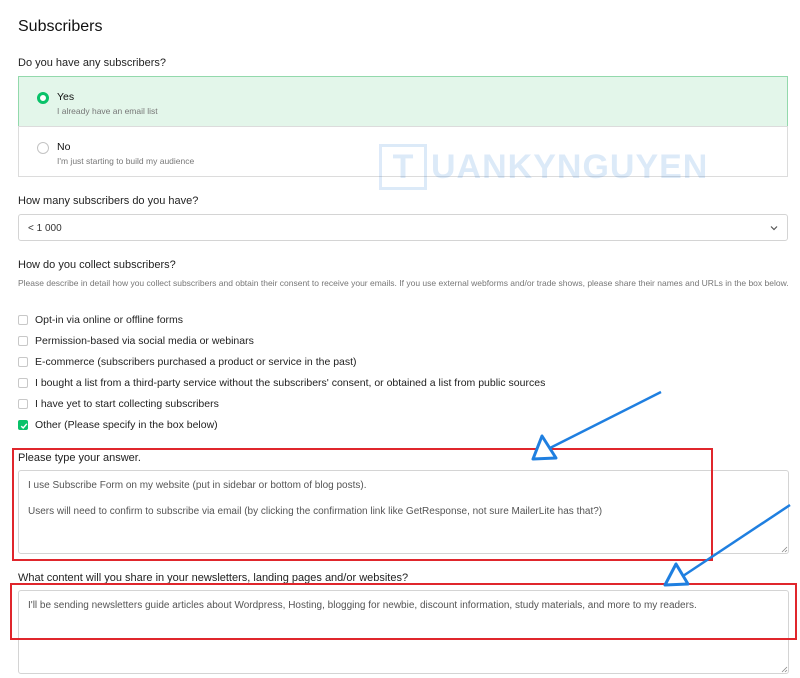  What do you see at coordinates (661, 488) in the screenshot?
I see `annotation-arrows` at bounding box center [661, 488].